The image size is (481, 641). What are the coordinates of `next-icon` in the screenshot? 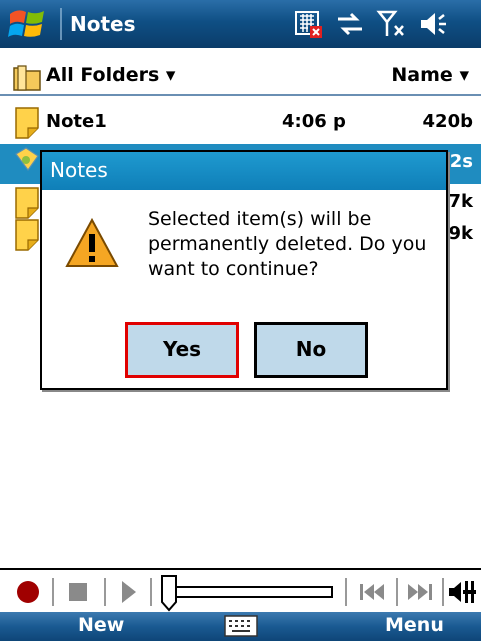 It's located at (420, 592).